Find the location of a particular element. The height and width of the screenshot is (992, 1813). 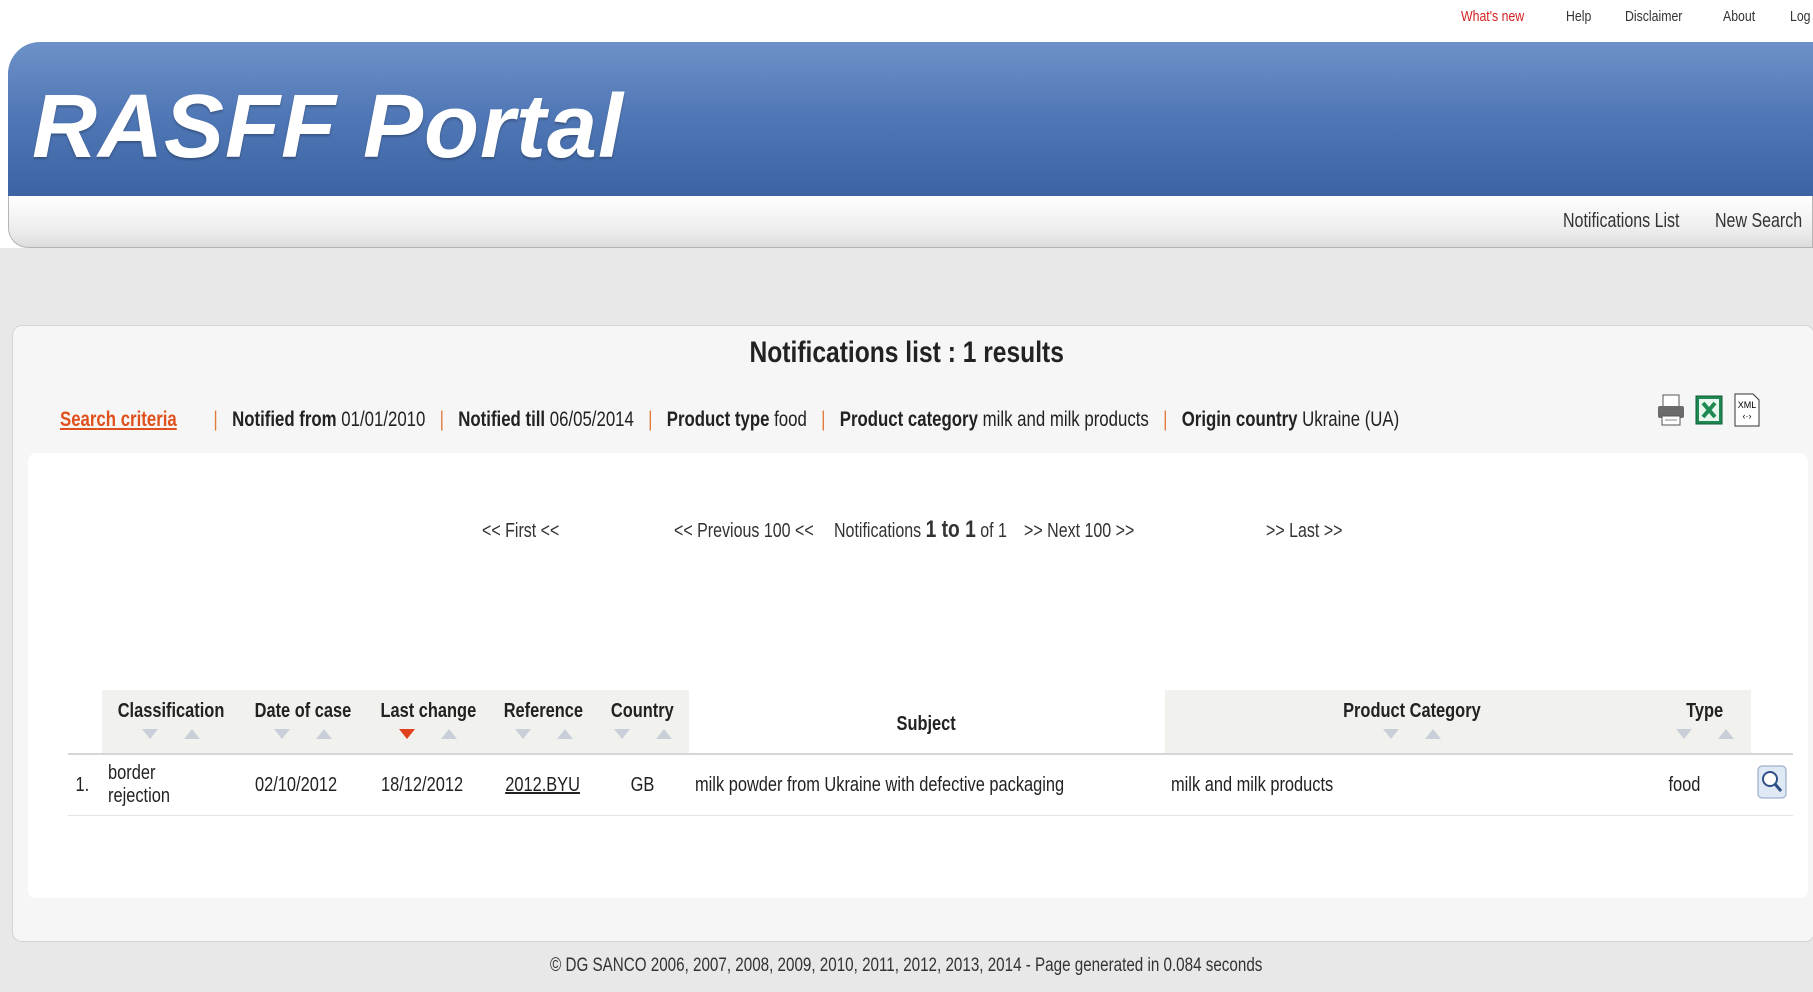

column-header-subject: Subject is located at coordinates (926, 722).